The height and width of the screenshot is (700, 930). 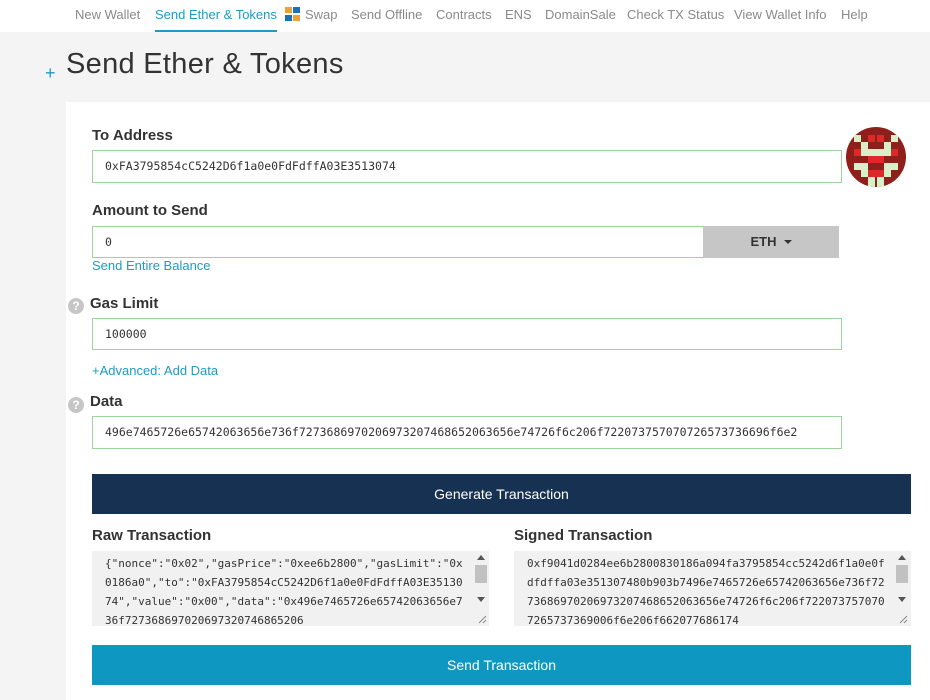 What do you see at coordinates (132, 135) in the screenshot?
I see `to-address-label: To Address` at bounding box center [132, 135].